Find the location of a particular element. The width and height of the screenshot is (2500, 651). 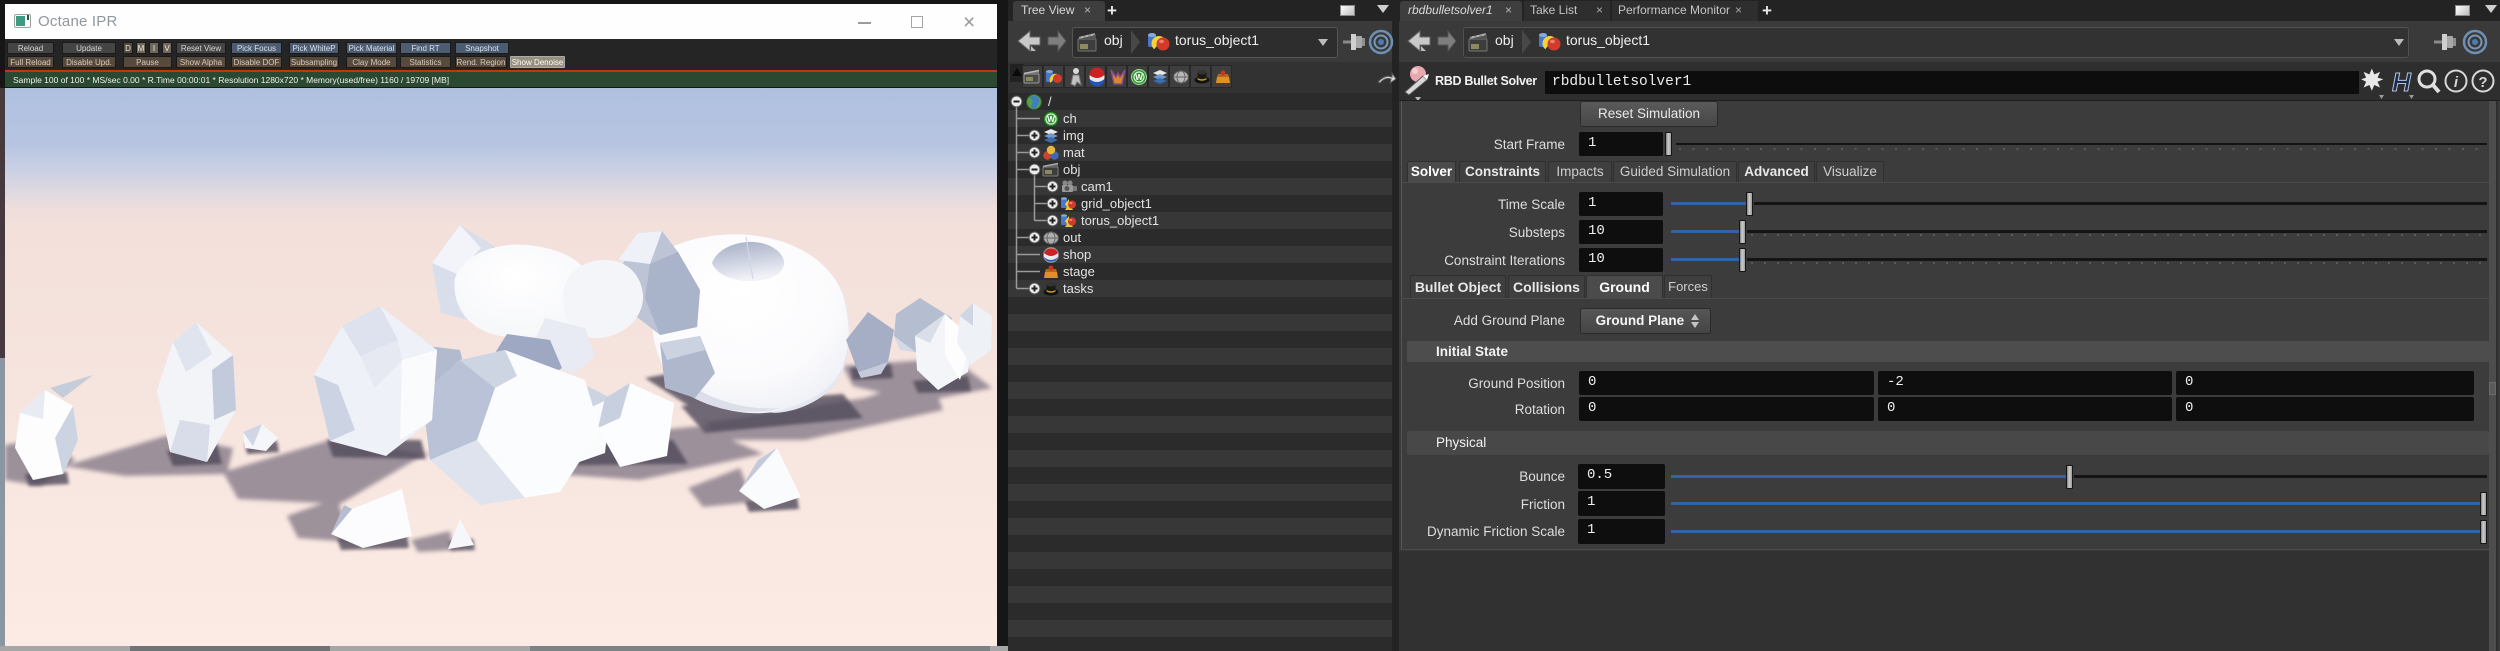

svg-text: i is located at coordinates (2456, 82).